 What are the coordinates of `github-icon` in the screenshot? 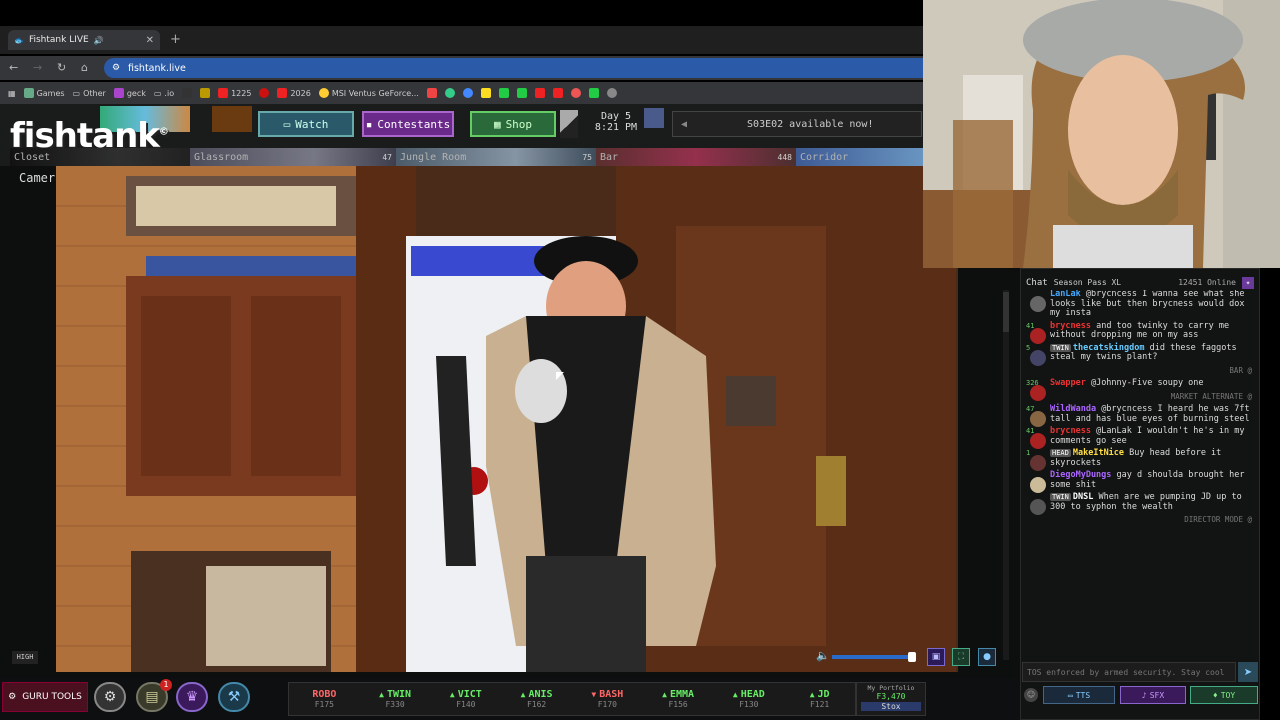 It's located at (611, 93).